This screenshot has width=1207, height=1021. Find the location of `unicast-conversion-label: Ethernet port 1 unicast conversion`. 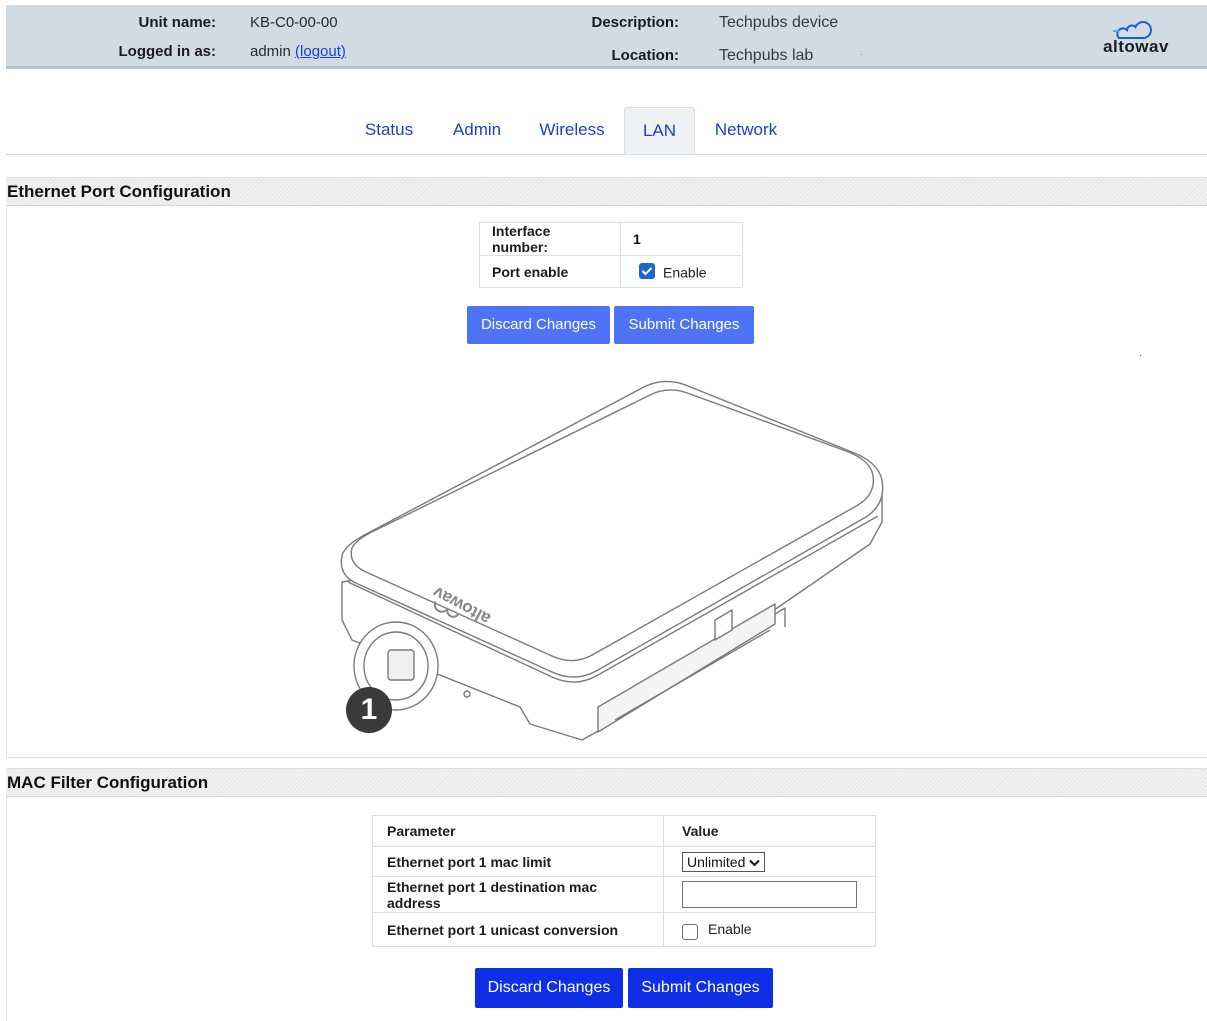

unicast-conversion-label: Ethernet port 1 unicast conversion is located at coordinates (518, 929).